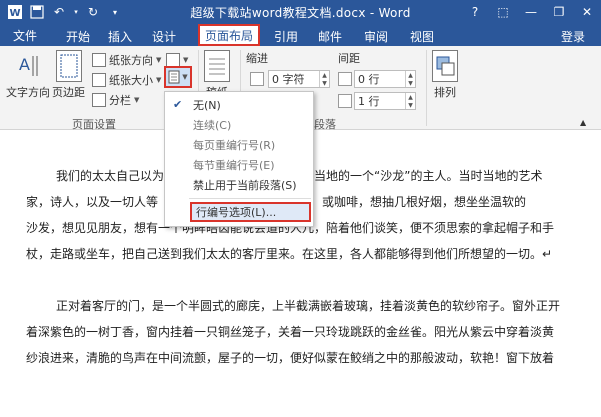 This screenshot has height=417, width=601. I want to click on collapse-ribbon-button: ▲, so click(583, 122).